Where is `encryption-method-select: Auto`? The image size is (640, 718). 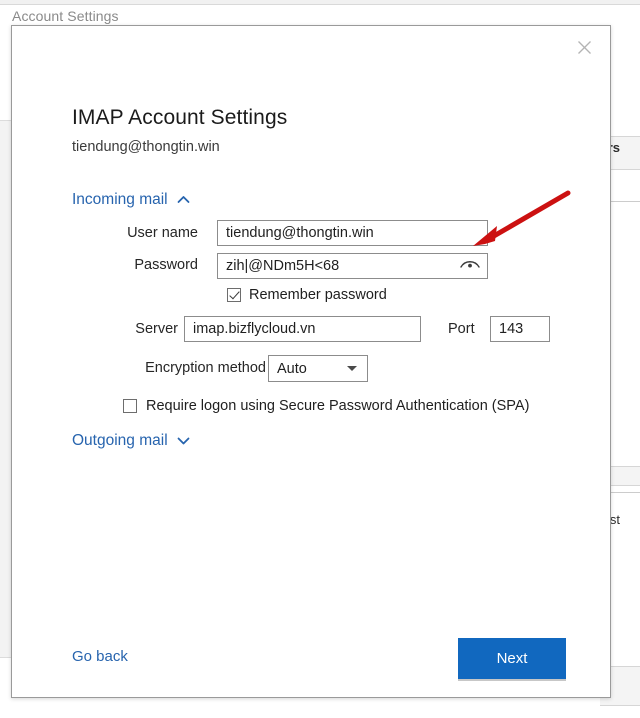
encryption-method-select: Auto is located at coordinates (318, 368).